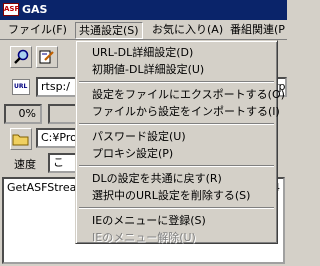  What do you see at coordinates (144, 237) in the screenshot?
I see `menu-item-unregister-ie-menu: IEのメニュー解除(U)` at bounding box center [144, 237].